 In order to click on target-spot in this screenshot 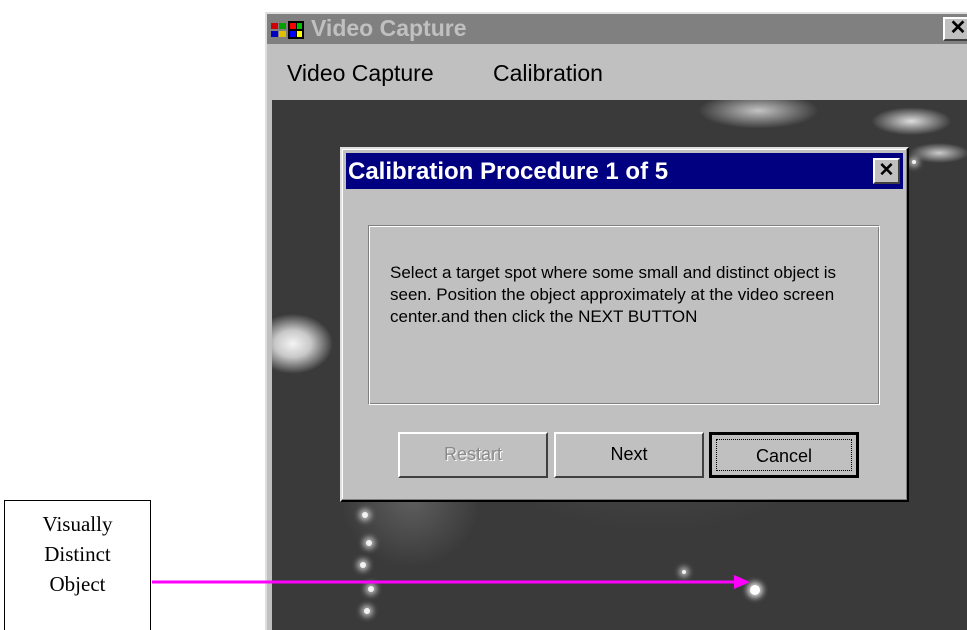, I will do `click(755, 590)`.